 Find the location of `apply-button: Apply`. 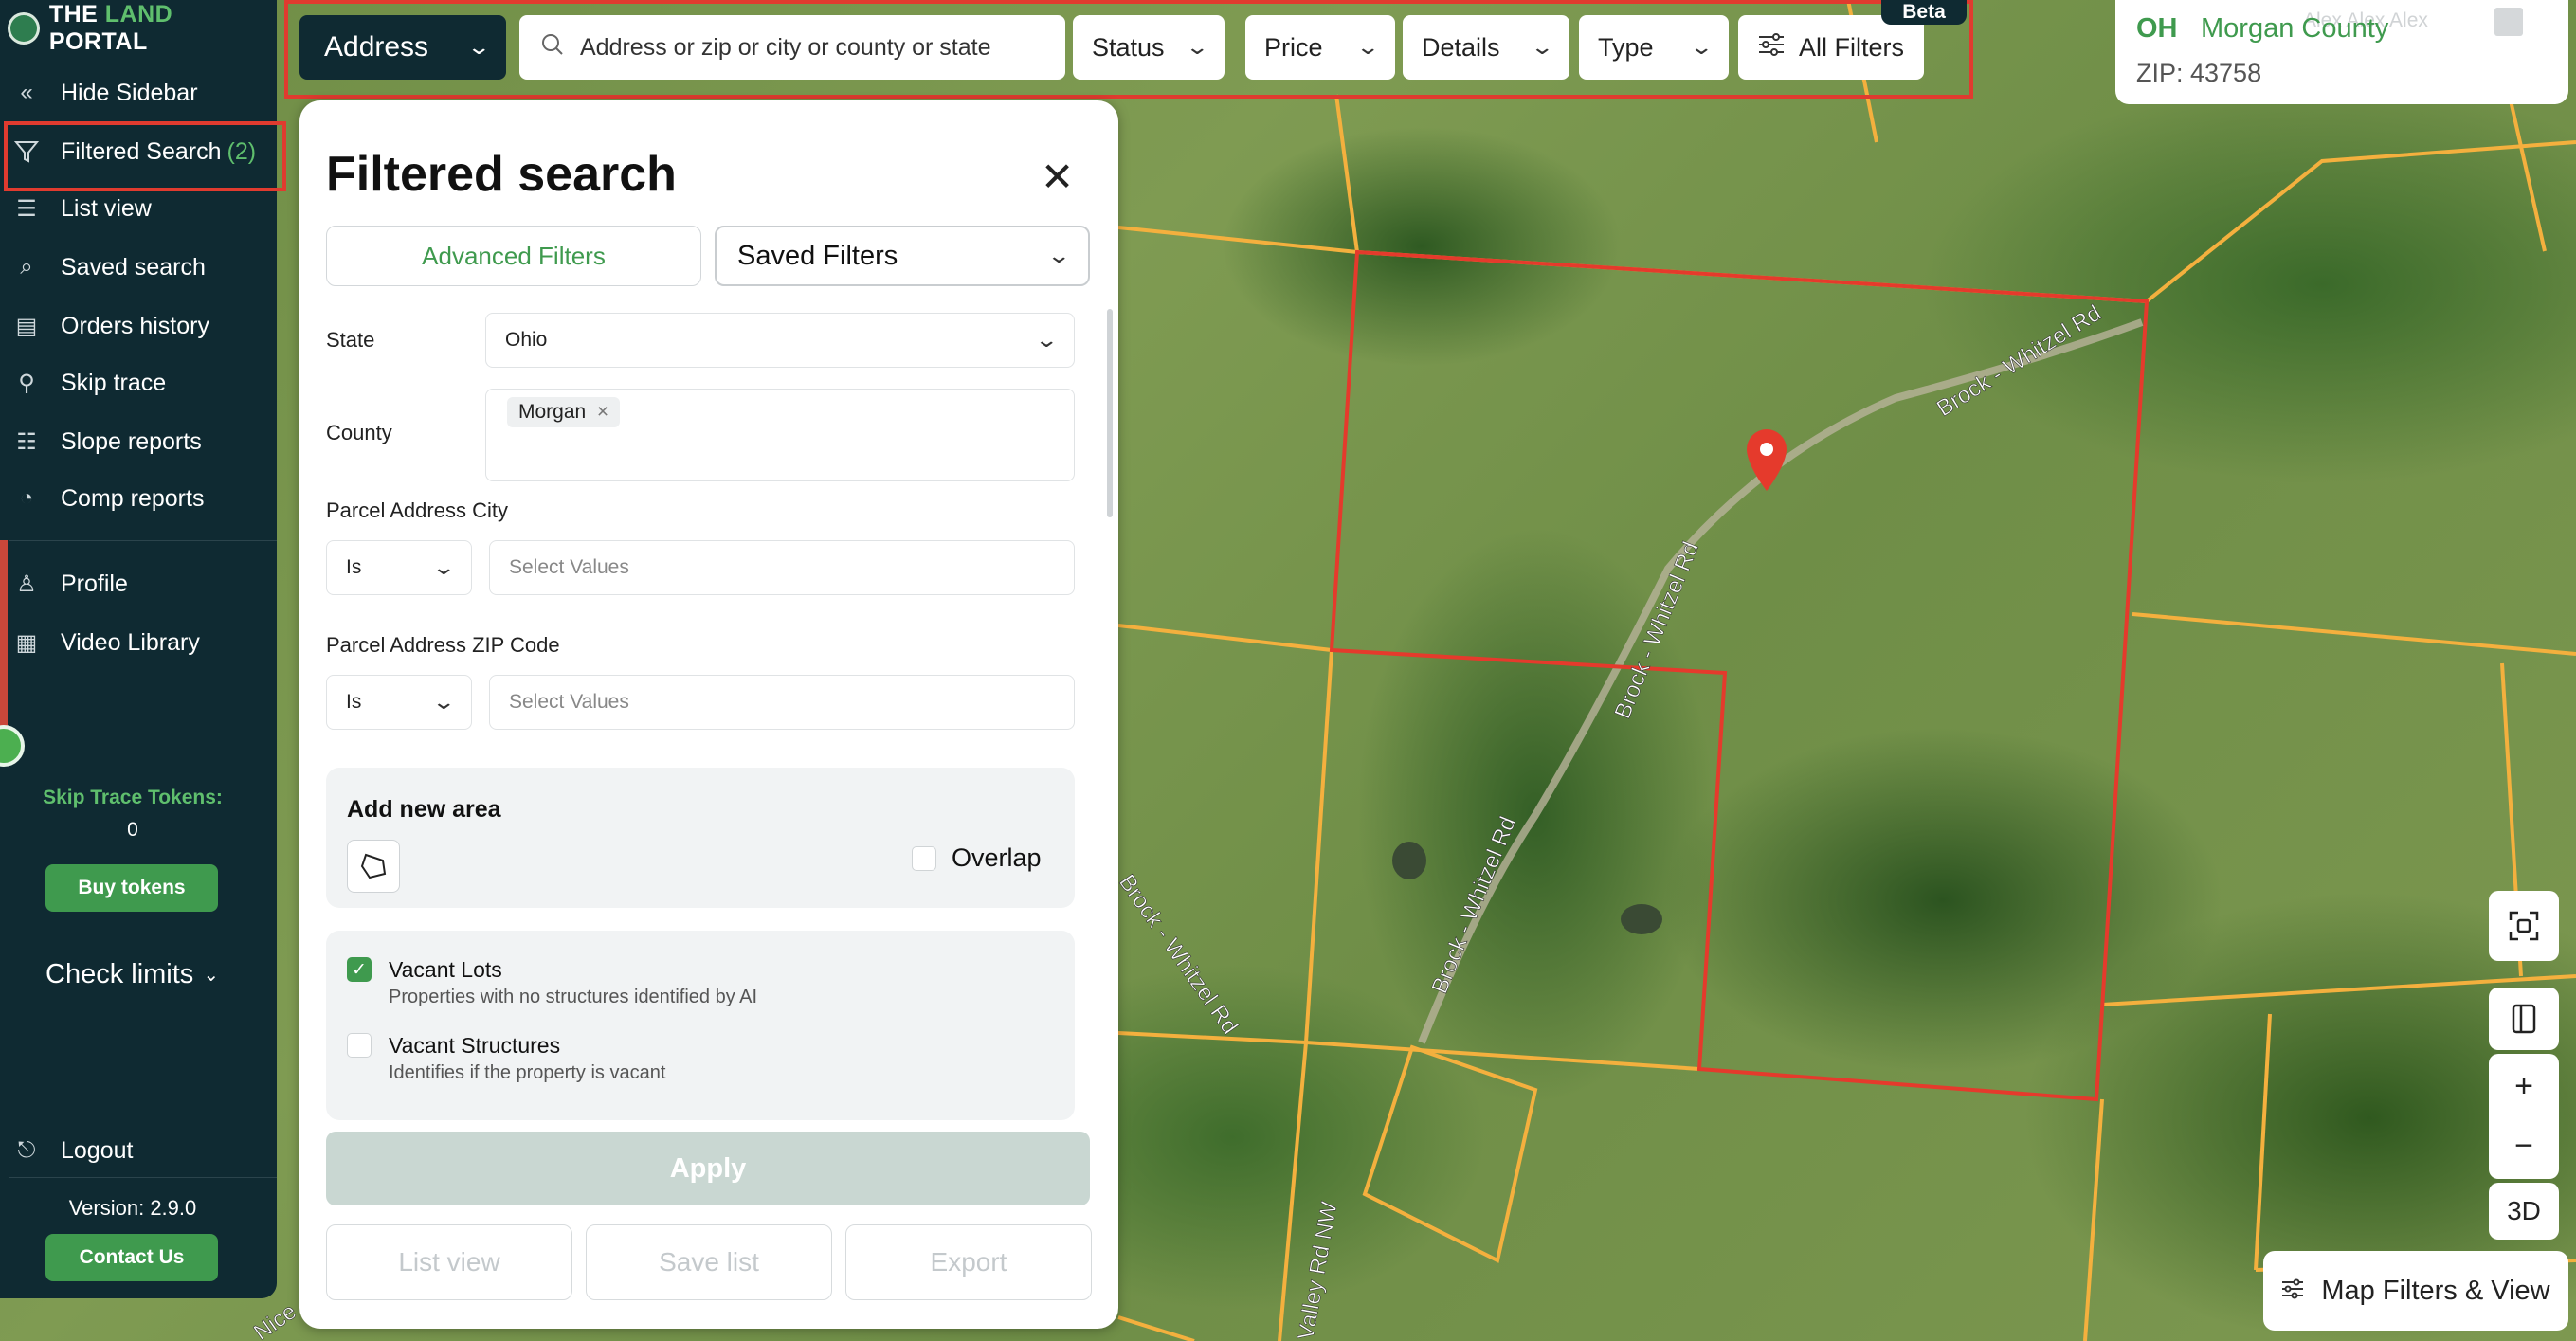

apply-button: Apply is located at coordinates (708, 1169).